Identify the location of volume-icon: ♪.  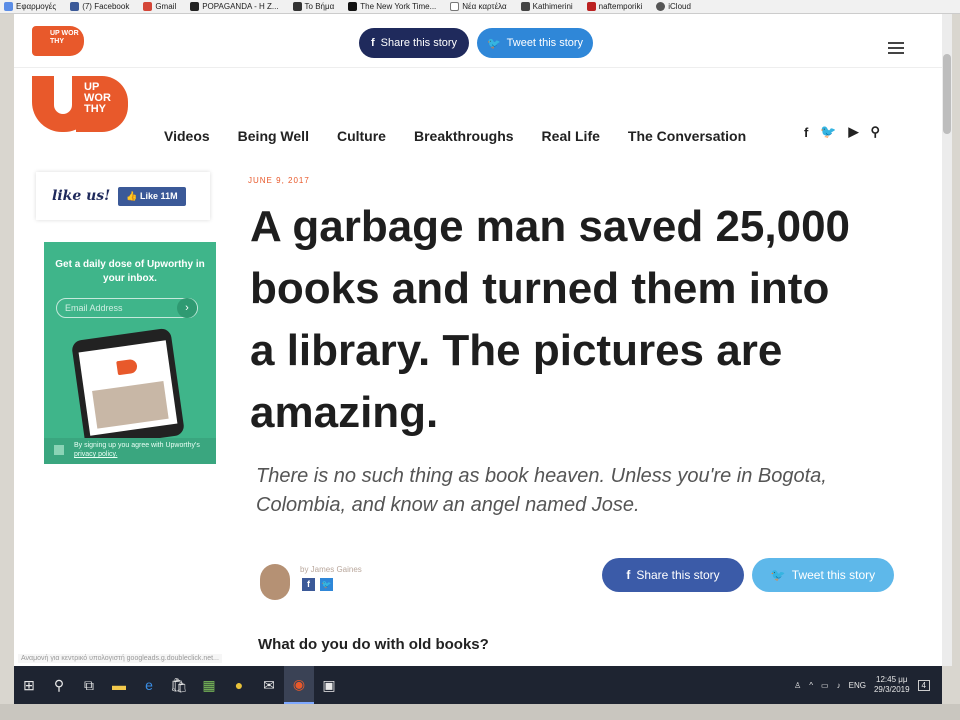
(839, 685).